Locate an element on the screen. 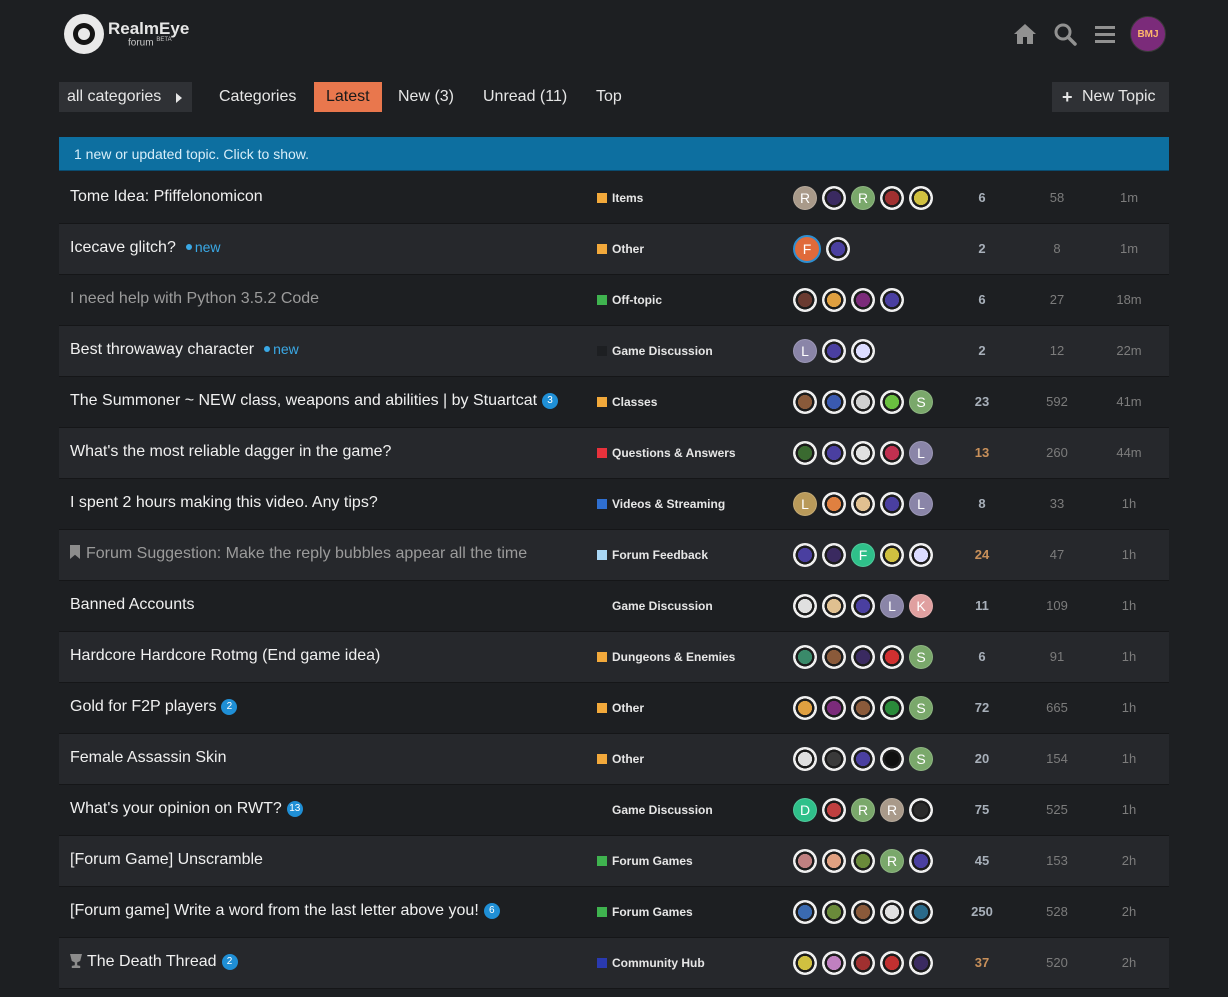 The width and height of the screenshot is (1228, 997). hamburger-menu-icon is located at coordinates (1105, 34).